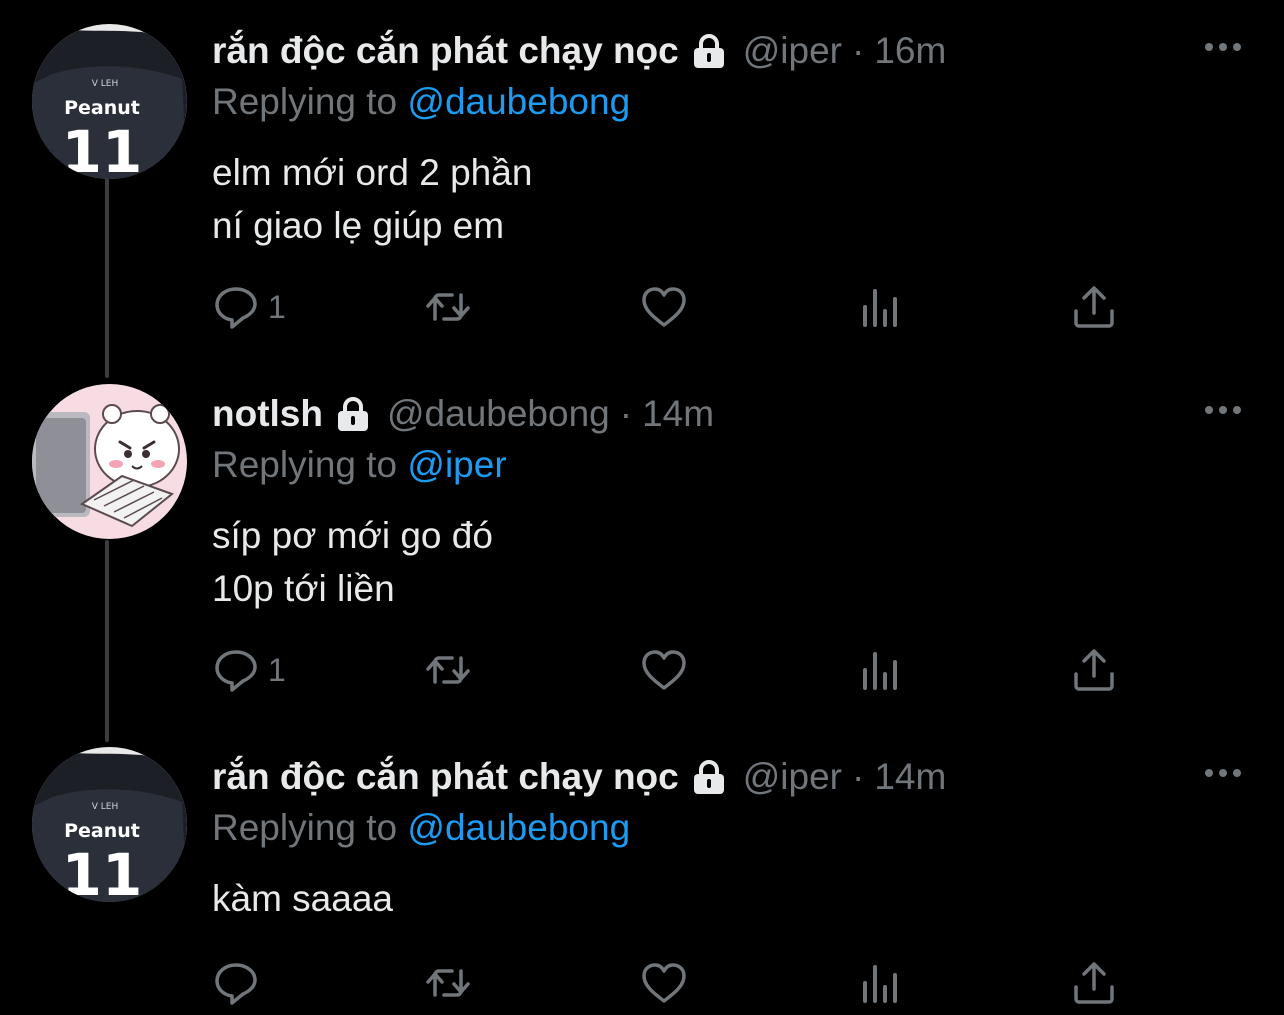 This screenshot has width=1284, height=1015. Describe the element at coordinates (302, 898) in the screenshot. I see `tweet-text-line: kàm saaaa` at that location.